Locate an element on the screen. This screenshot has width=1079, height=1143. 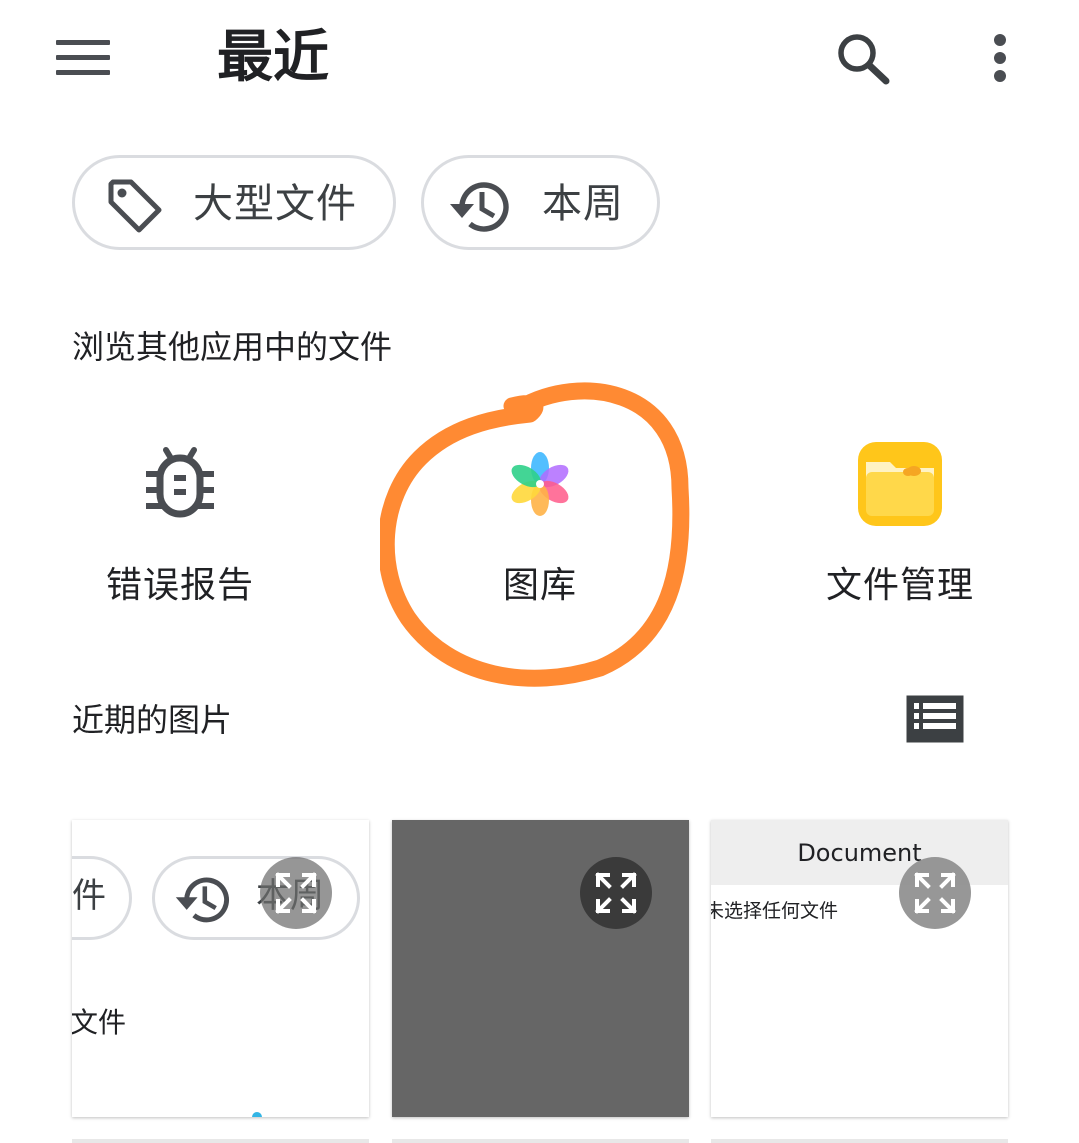
app-label: 图库 is located at coordinates (539, 585).